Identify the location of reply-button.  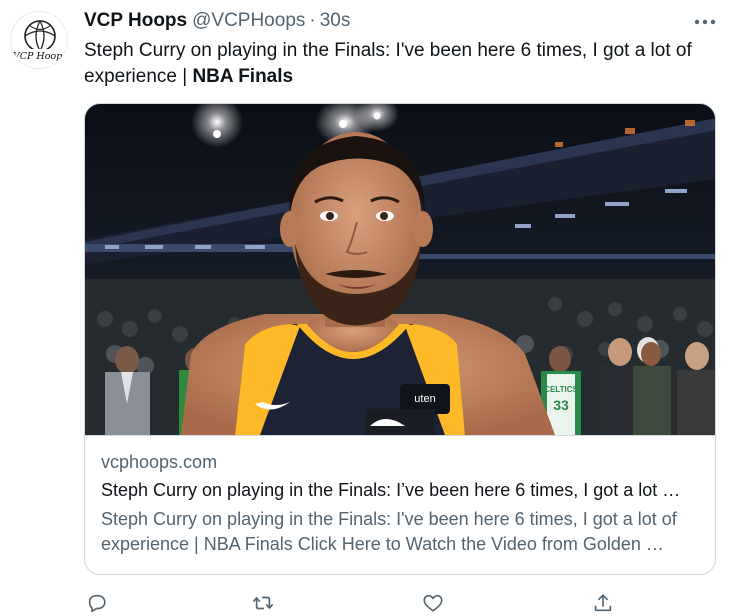
(97, 603).